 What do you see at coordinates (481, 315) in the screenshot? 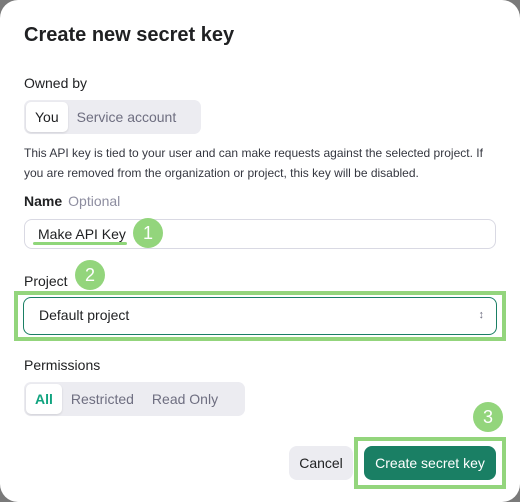
I see `chevron-up-down-icon: ↕` at bounding box center [481, 315].